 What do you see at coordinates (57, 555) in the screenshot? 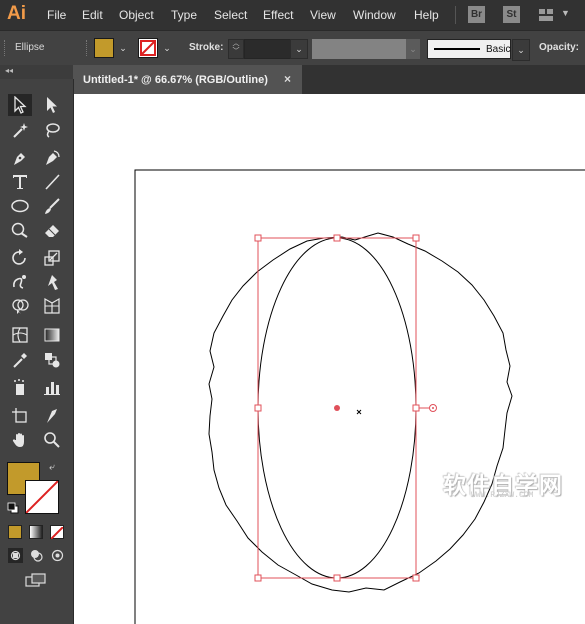
I see `draw-inside-icon` at bounding box center [57, 555].